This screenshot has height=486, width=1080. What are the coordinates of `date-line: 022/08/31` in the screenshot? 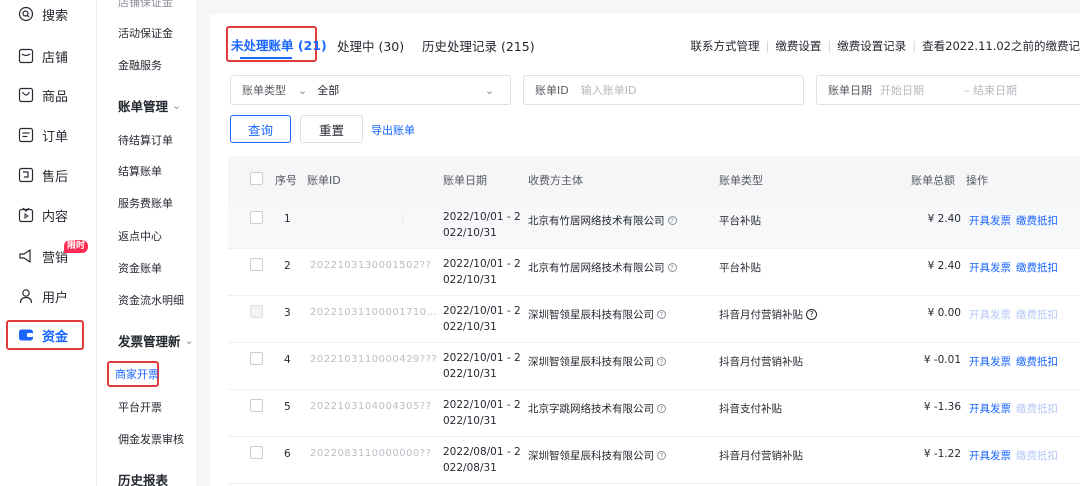 It's located at (470, 468).